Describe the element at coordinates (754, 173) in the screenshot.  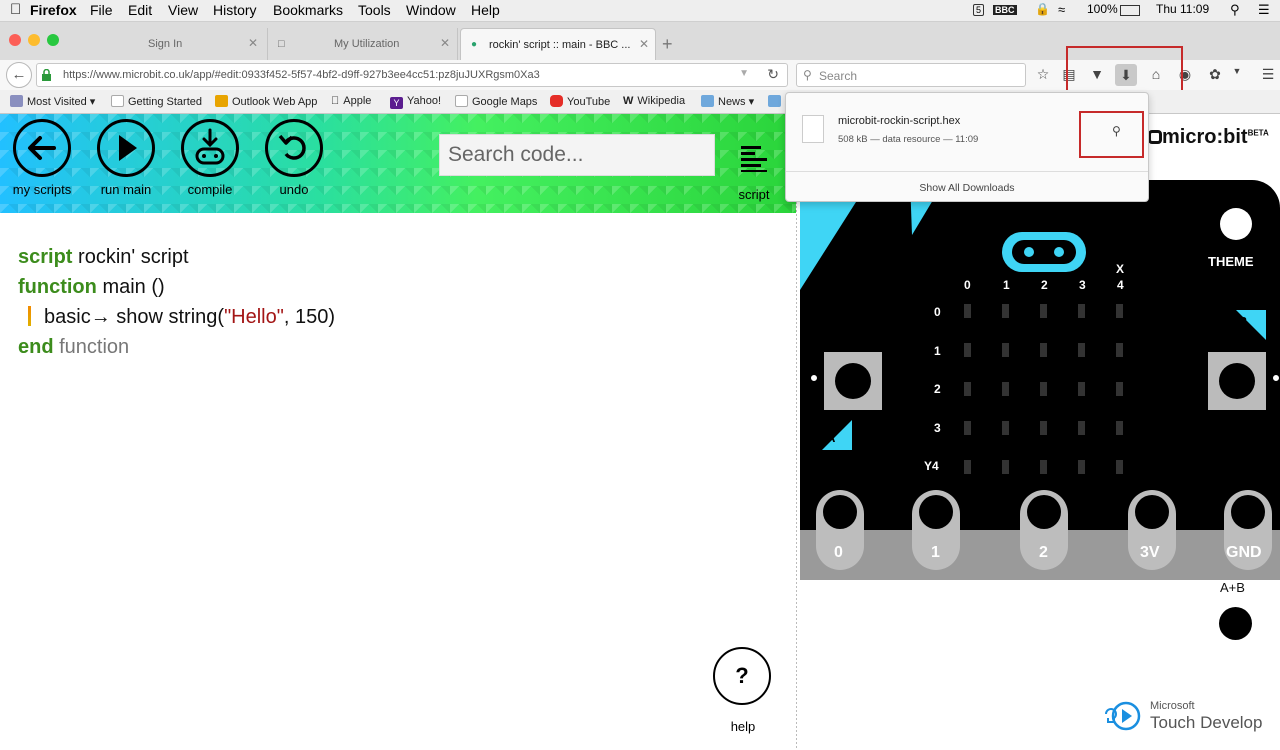
I see `script-button: script` at that location.